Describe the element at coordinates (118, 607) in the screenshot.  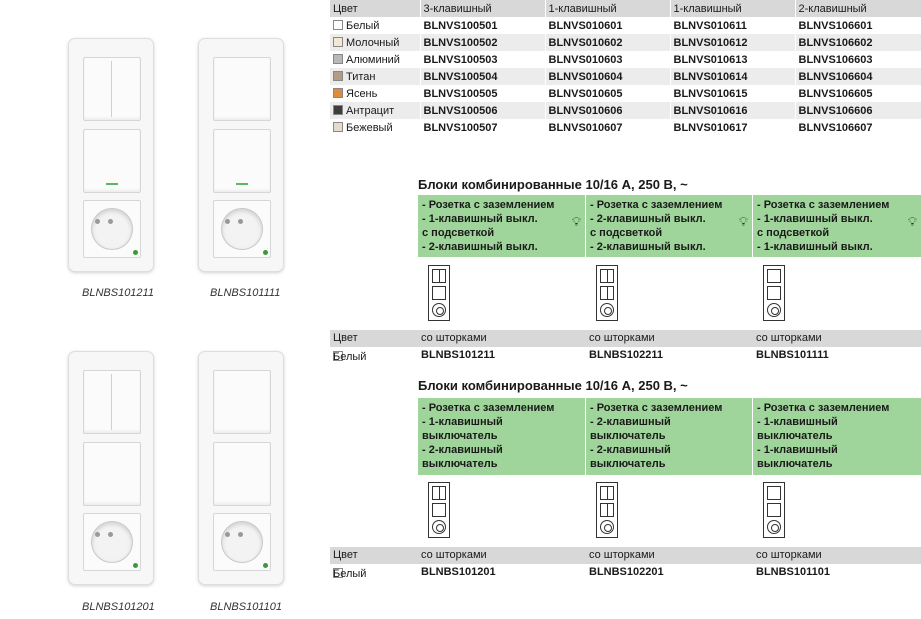
I see `photo-label: BLNBS101201` at that location.